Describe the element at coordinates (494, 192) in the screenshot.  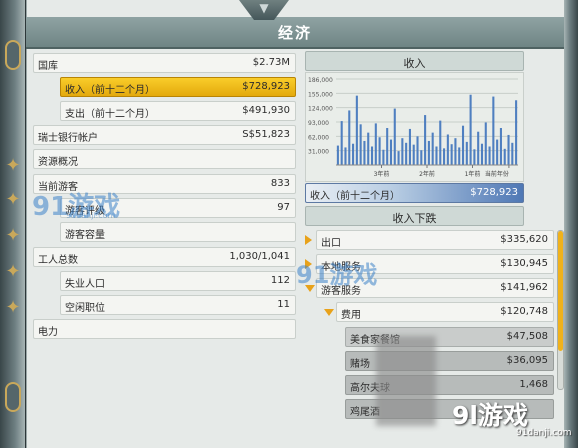
I see `income-total-value: $728,923` at that location.